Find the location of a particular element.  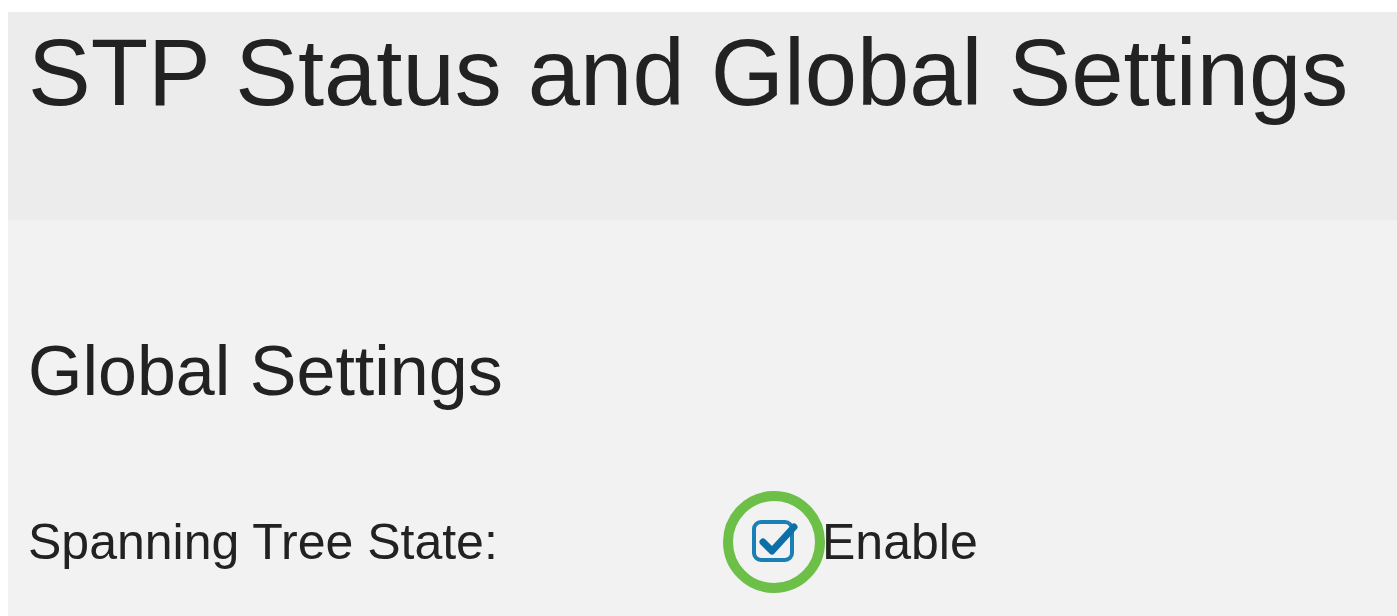

field-label: Spanning Tree State: is located at coordinates (263, 542).